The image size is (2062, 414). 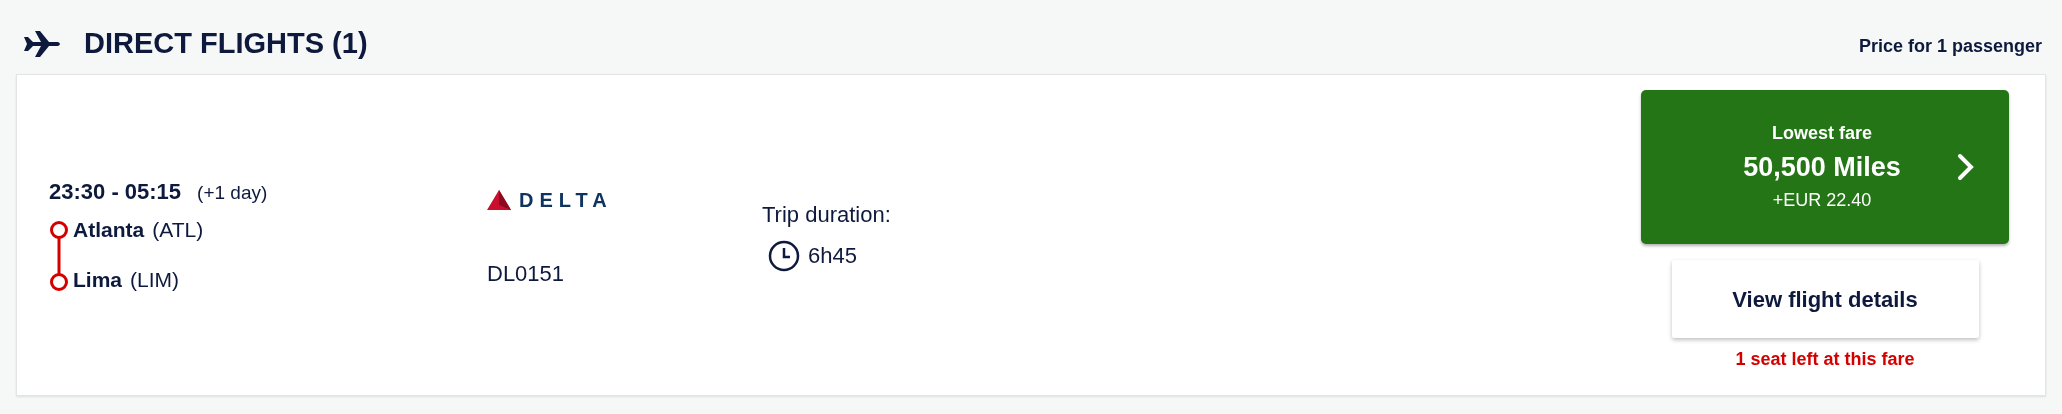 I want to click on city-name: Atlanta, so click(x=109, y=229).